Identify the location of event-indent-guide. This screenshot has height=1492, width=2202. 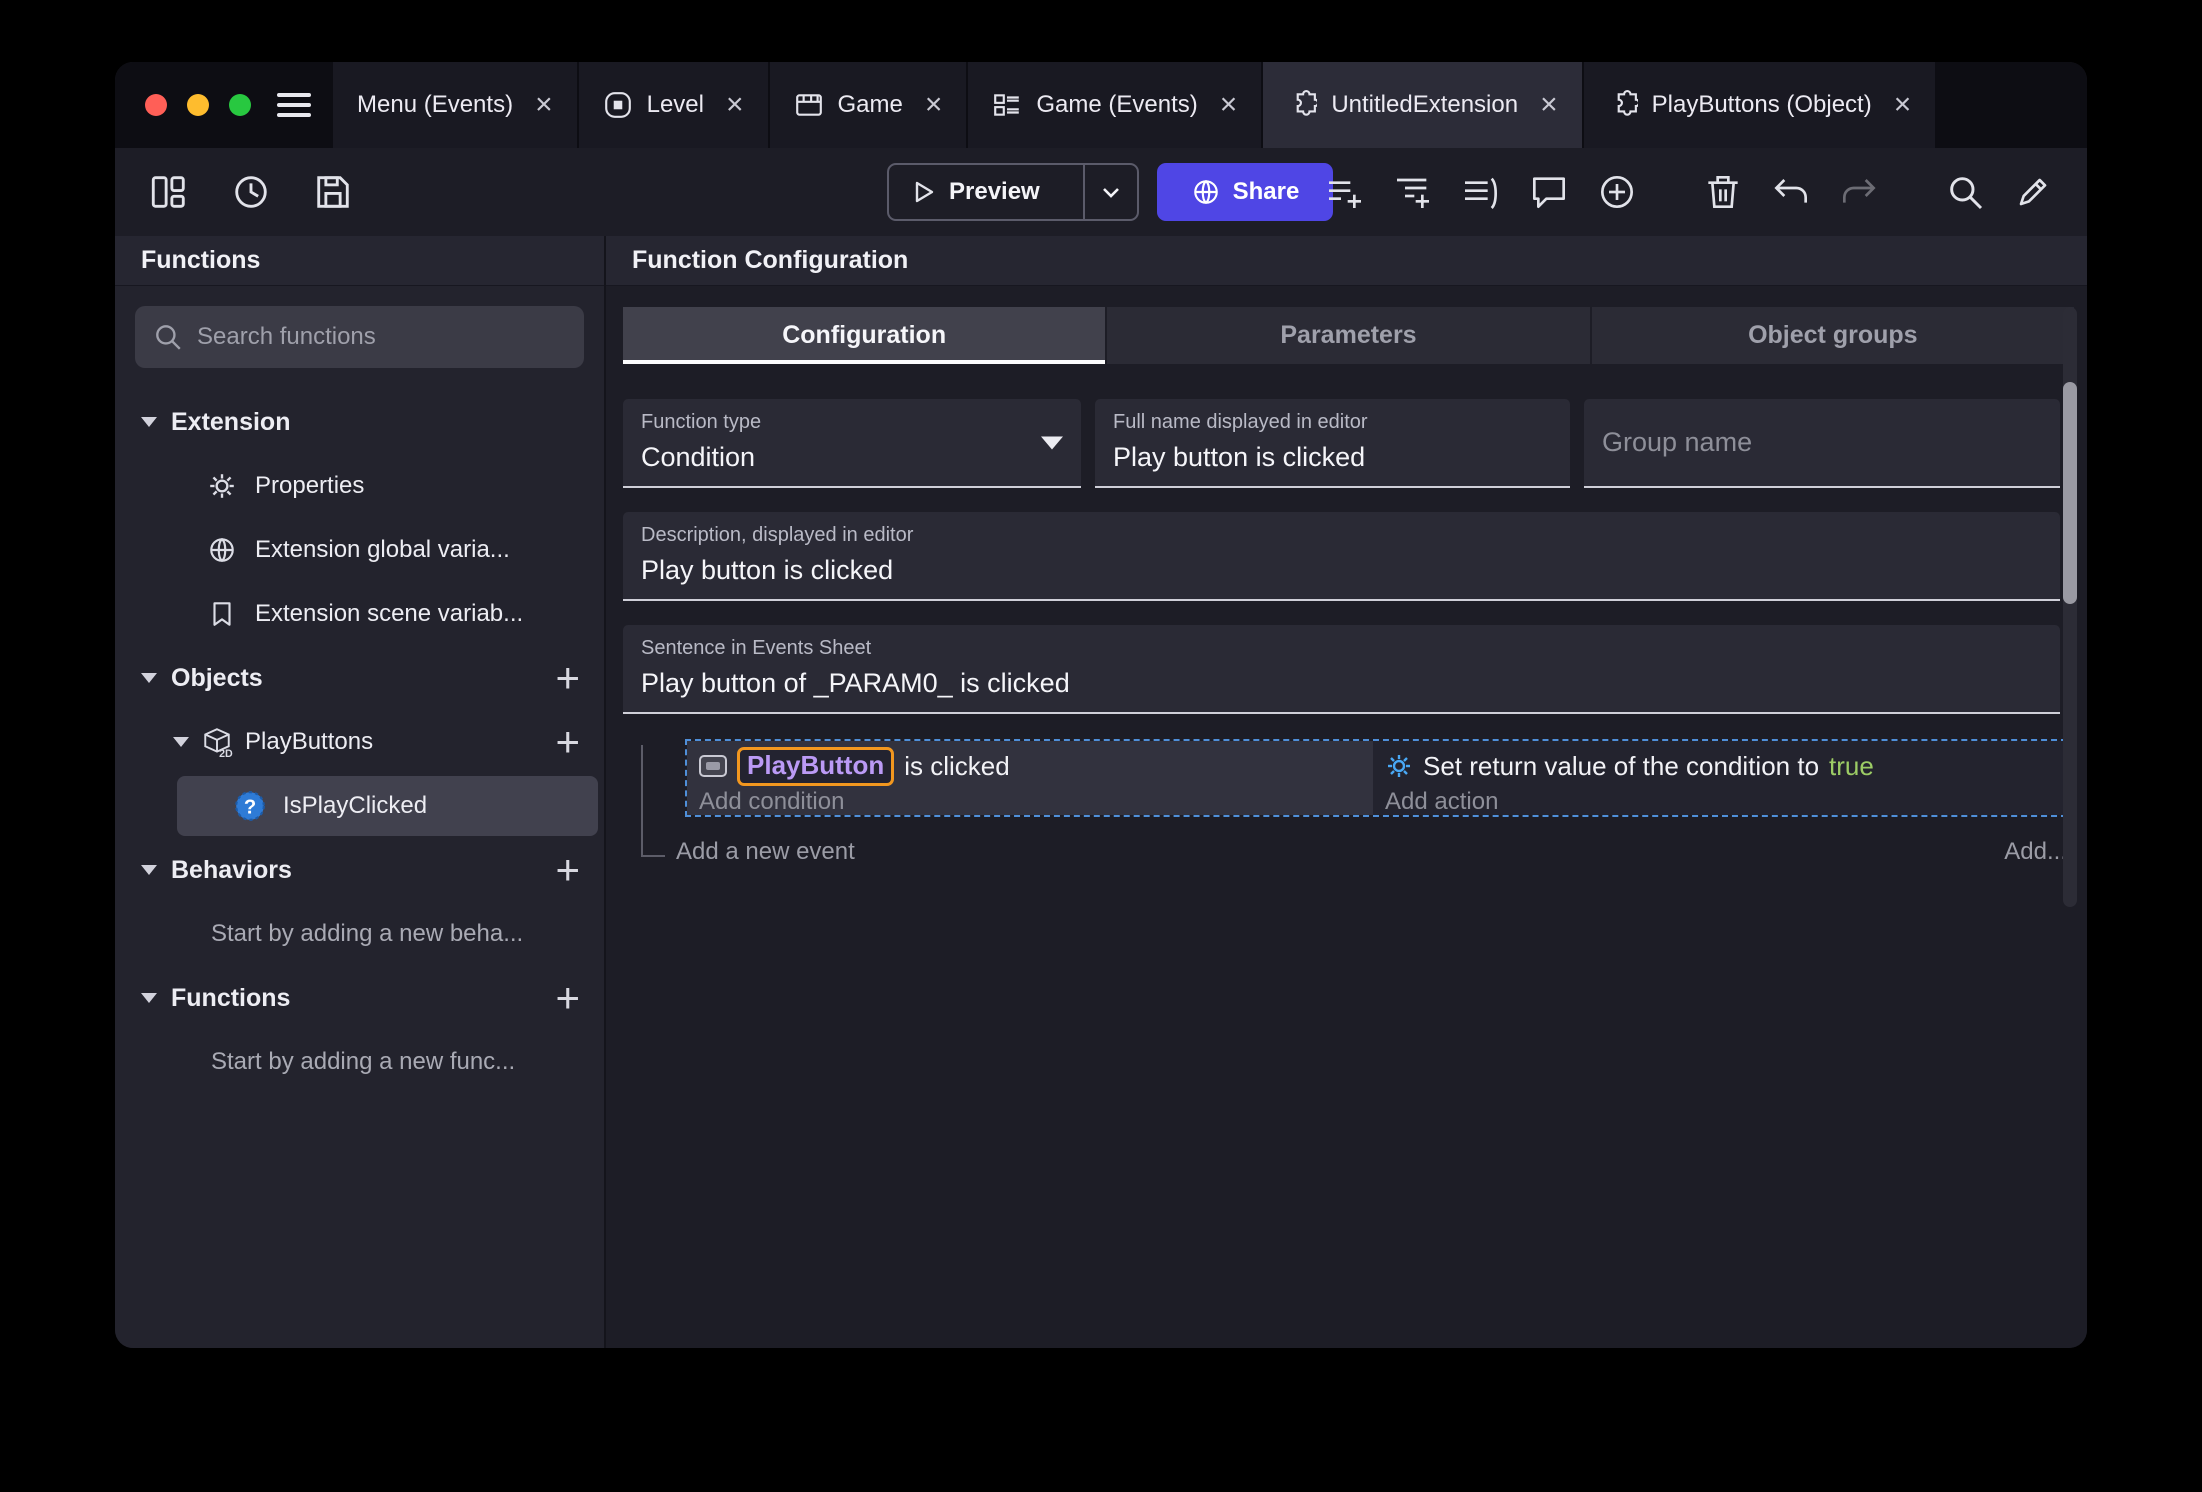
(653, 801).